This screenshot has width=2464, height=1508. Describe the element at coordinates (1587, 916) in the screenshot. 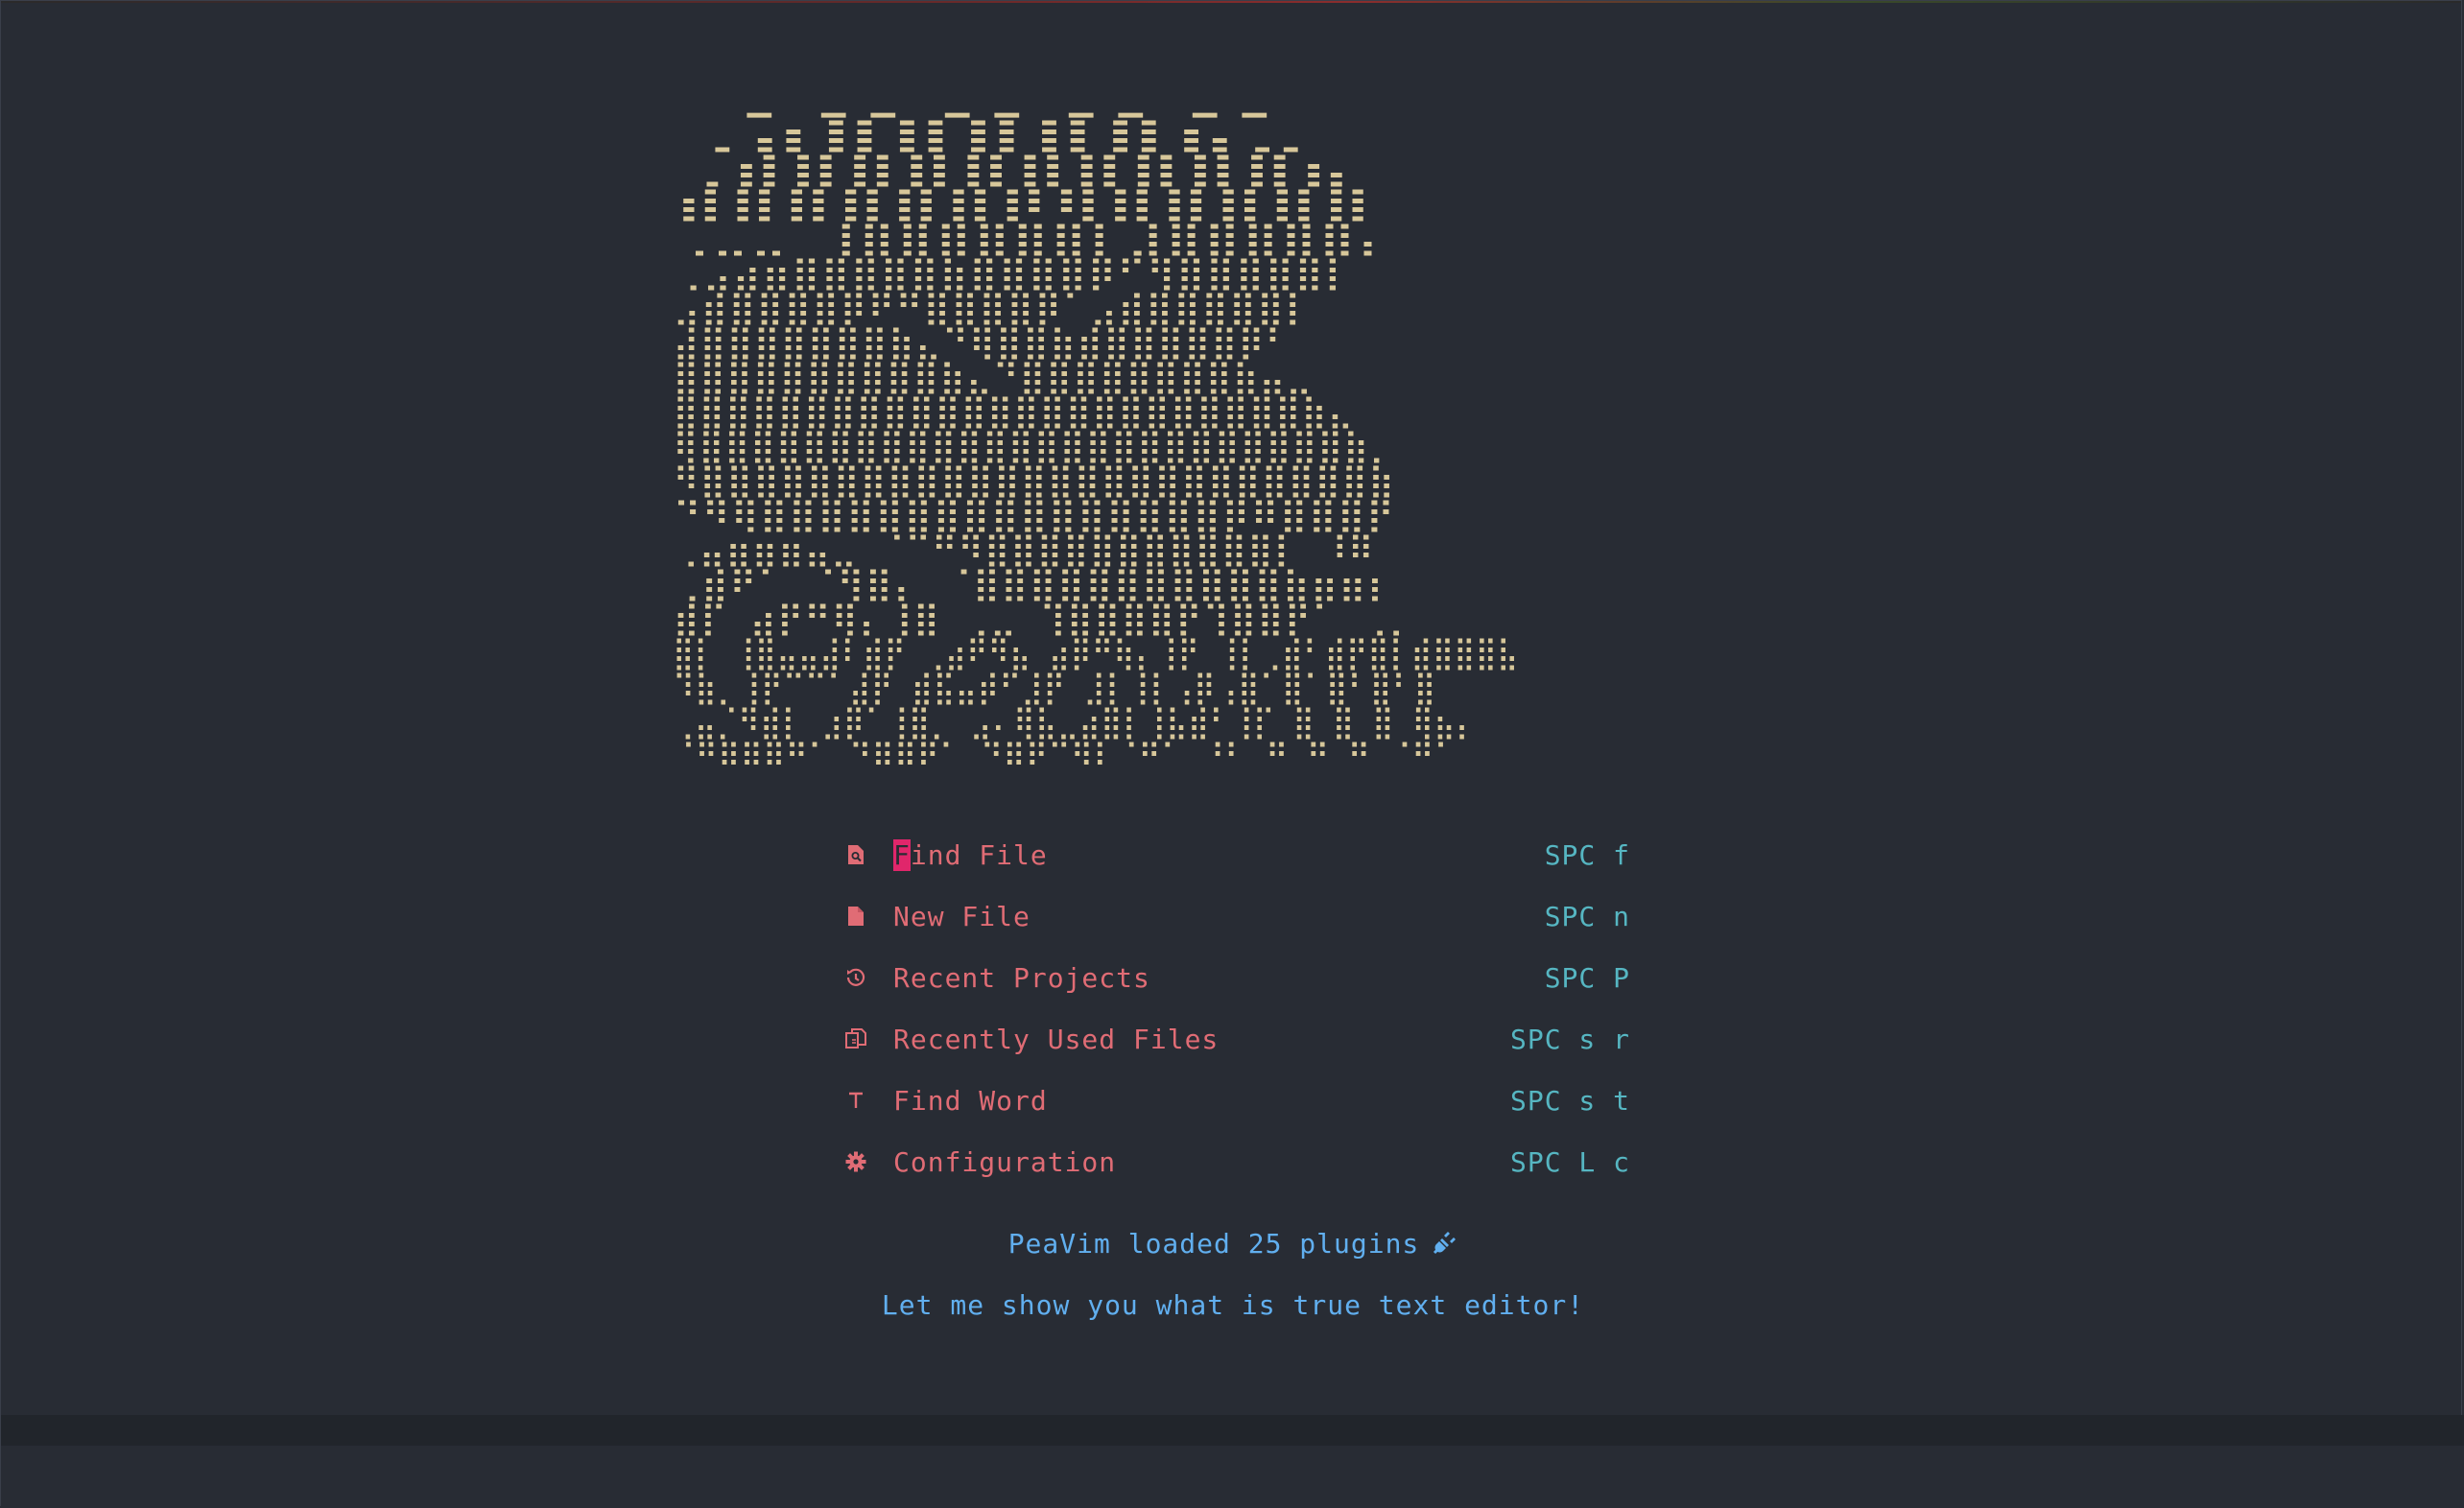

I see `menu-item-shortcut: SPC n` at that location.